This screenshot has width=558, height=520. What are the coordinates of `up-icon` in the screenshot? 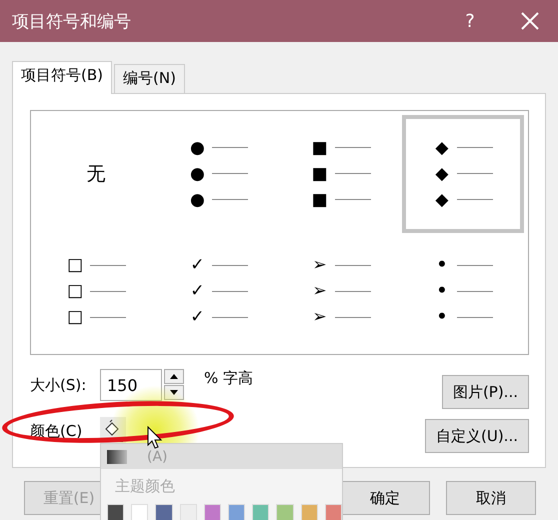 It's located at (174, 376).